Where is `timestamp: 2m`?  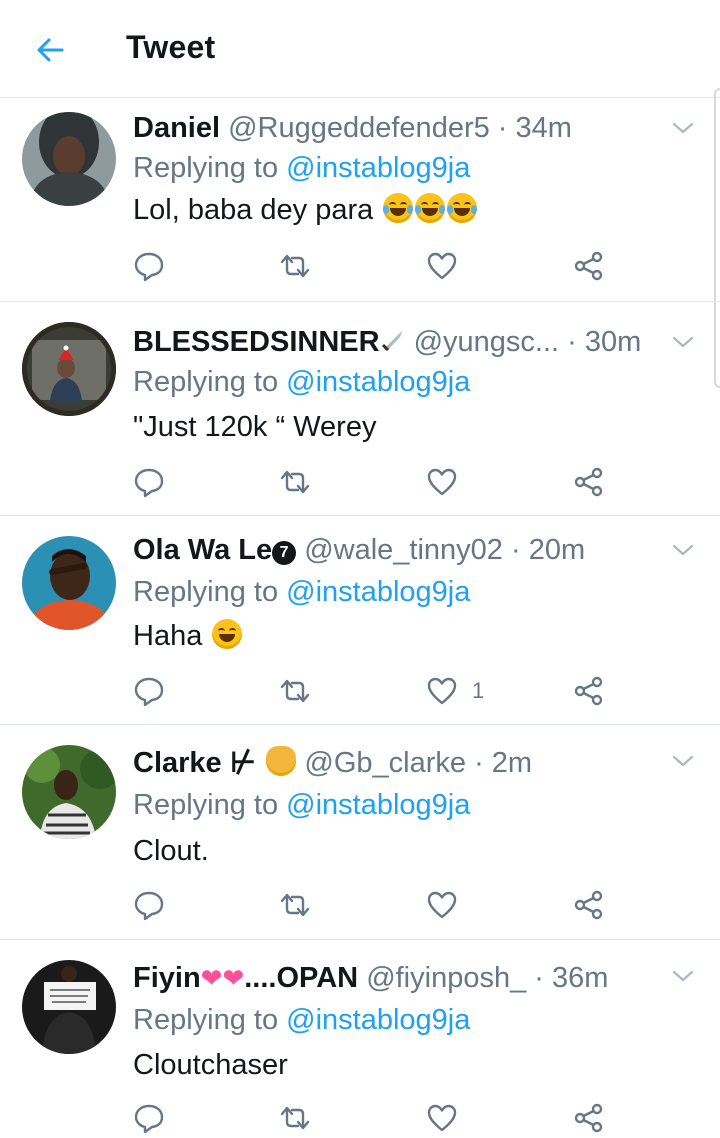
timestamp: 2m is located at coordinates (512, 763).